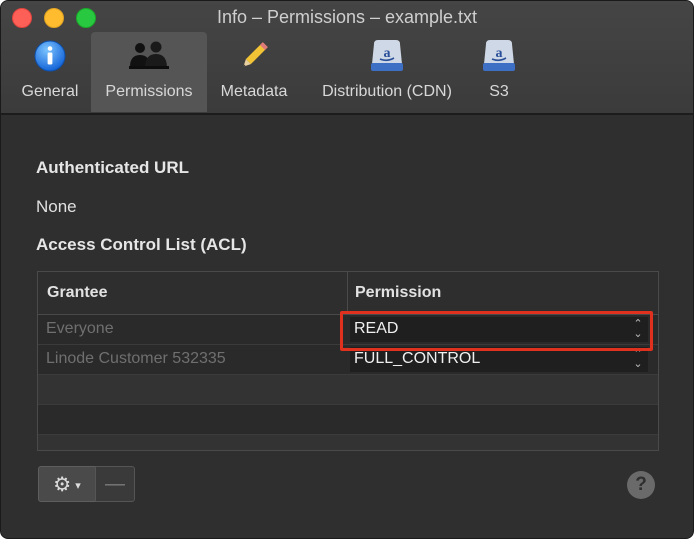  Describe the element at coordinates (112, 167) in the screenshot. I see `authenticated-url-heading: Authenticated URL` at that location.